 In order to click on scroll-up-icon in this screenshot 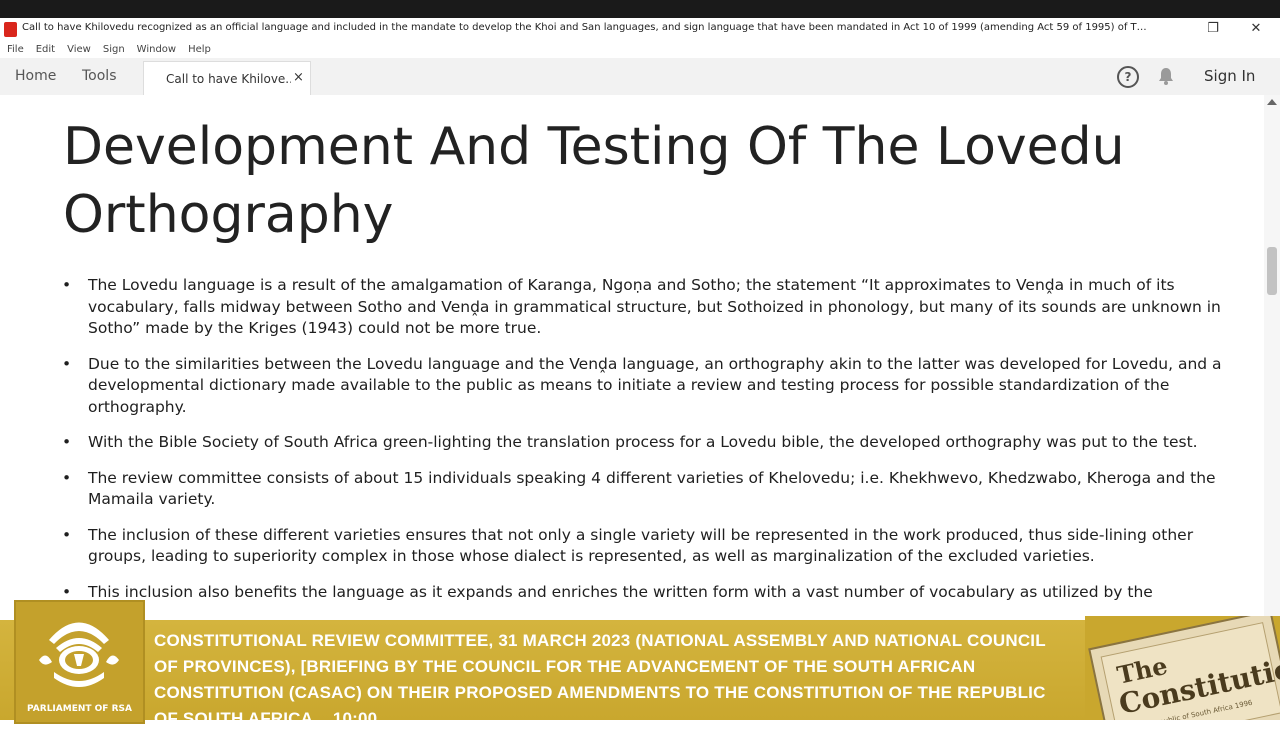, I will do `click(1272, 102)`.